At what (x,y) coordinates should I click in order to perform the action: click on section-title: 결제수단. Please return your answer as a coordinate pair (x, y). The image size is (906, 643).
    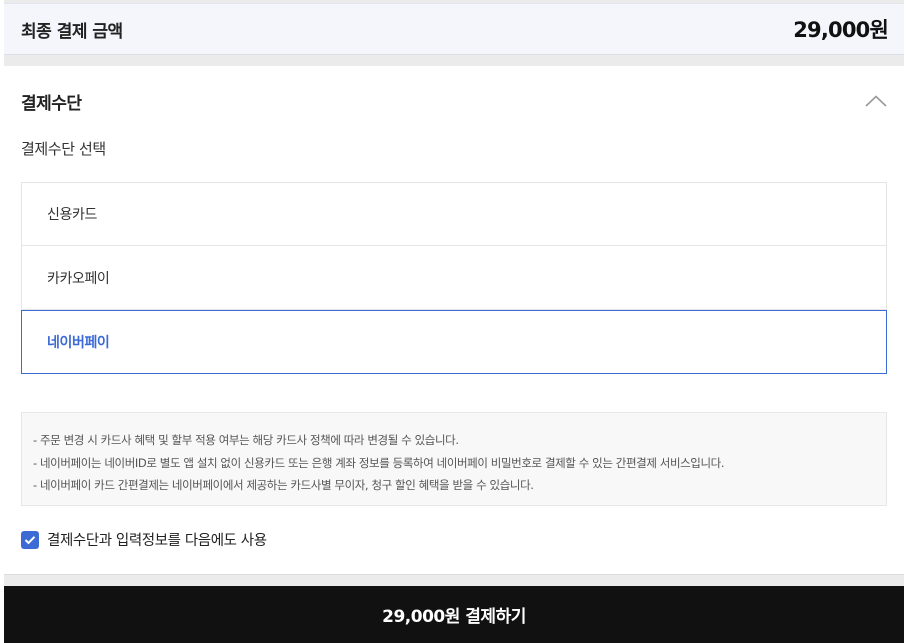
    Looking at the image, I should click on (51, 103).